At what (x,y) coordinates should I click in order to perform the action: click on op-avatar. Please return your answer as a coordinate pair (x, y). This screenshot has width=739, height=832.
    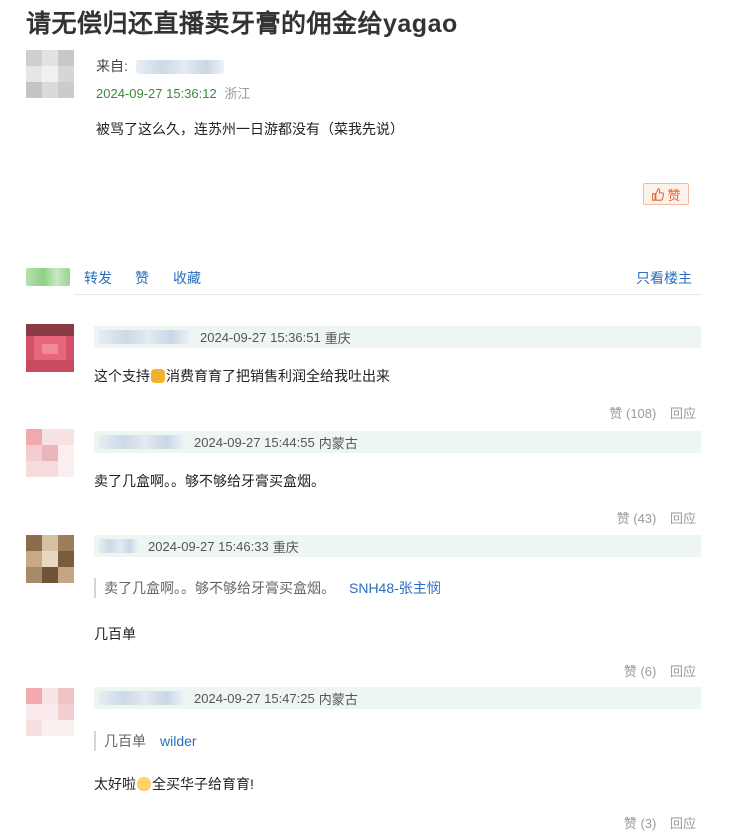
    Looking at the image, I should click on (50, 74).